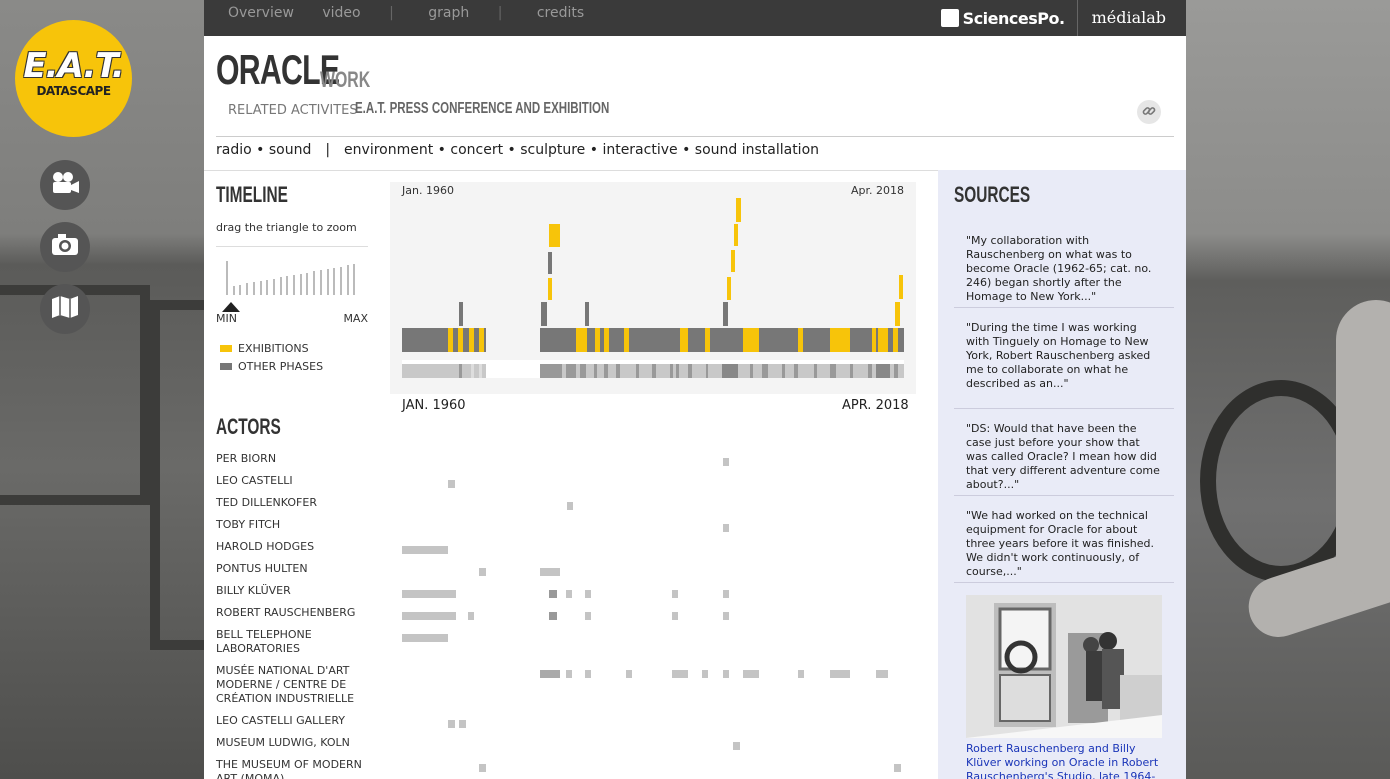 The width and height of the screenshot is (1390, 779). I want to click on actor-item: BELL TELEPHONE LABORATORIES, so click(271, 642).